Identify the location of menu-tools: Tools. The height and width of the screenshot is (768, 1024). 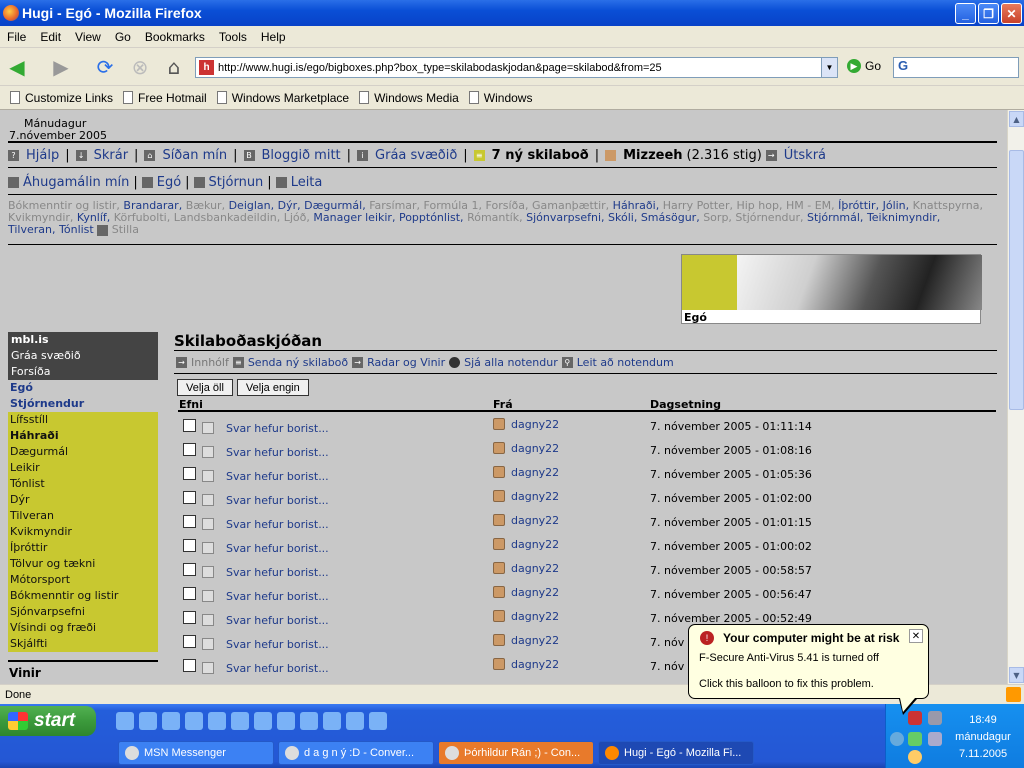
(233, 37).